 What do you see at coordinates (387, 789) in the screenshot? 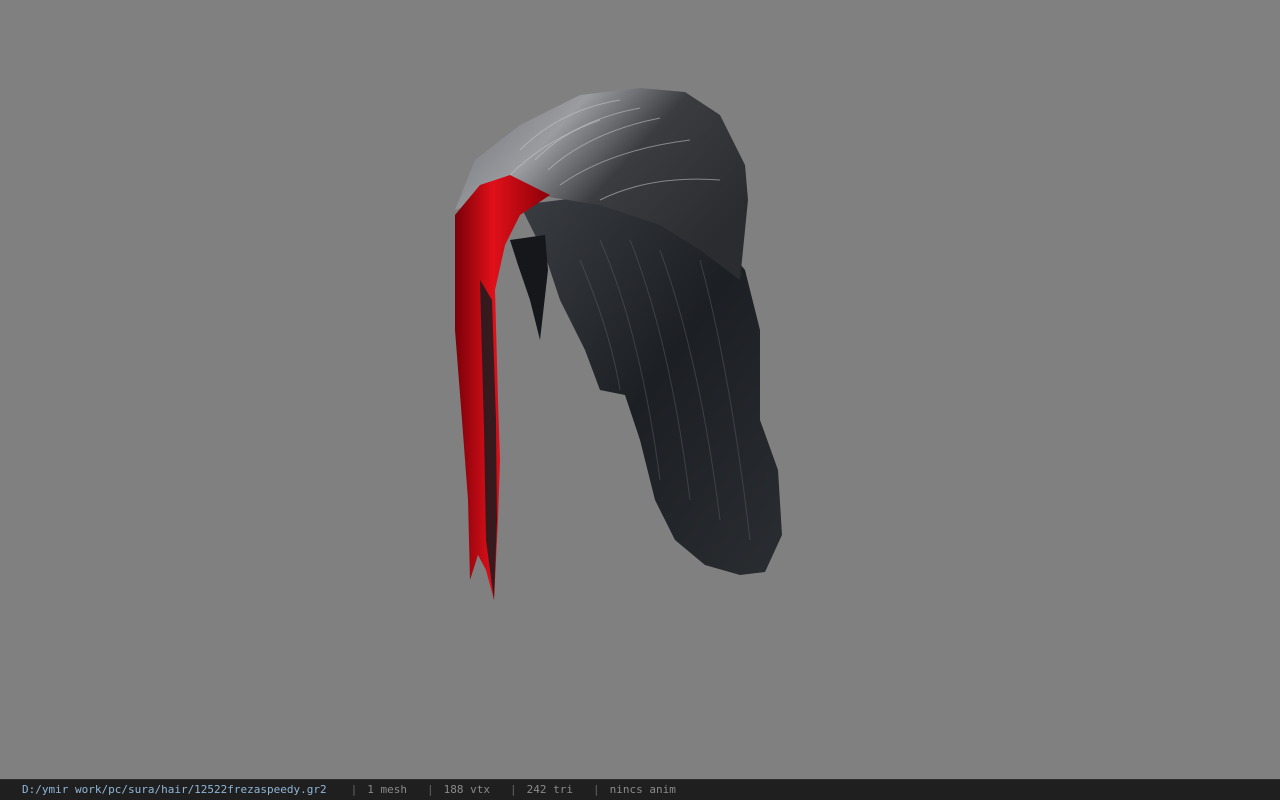
I see `mesh-count: 1 mesh` at bounding box center [387, 789].